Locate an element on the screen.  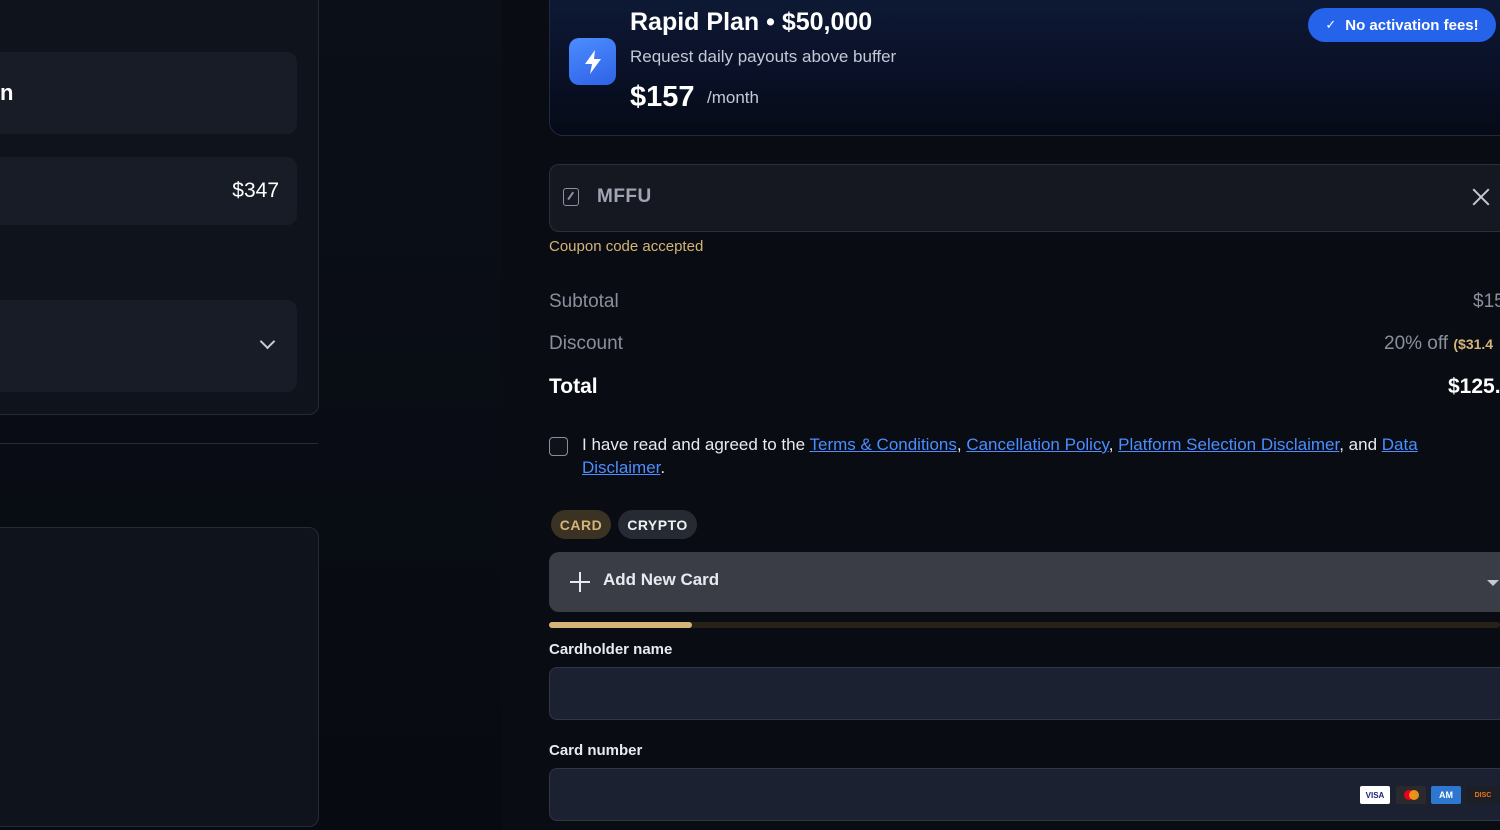
discount-amount: ($31.4 is located at coordinates (1473, 344).